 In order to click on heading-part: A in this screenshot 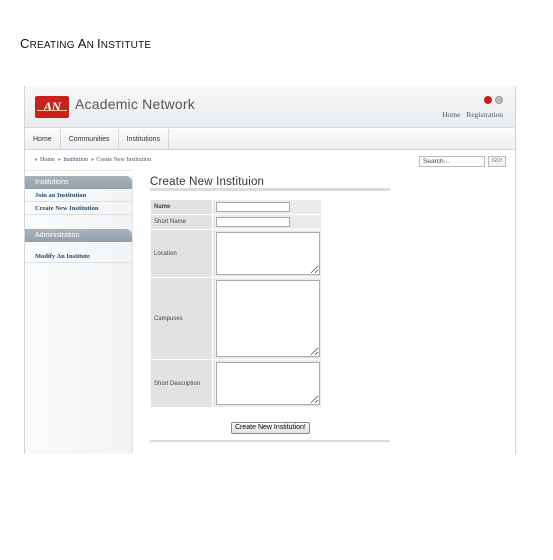, I will do `click(82, 43)`.